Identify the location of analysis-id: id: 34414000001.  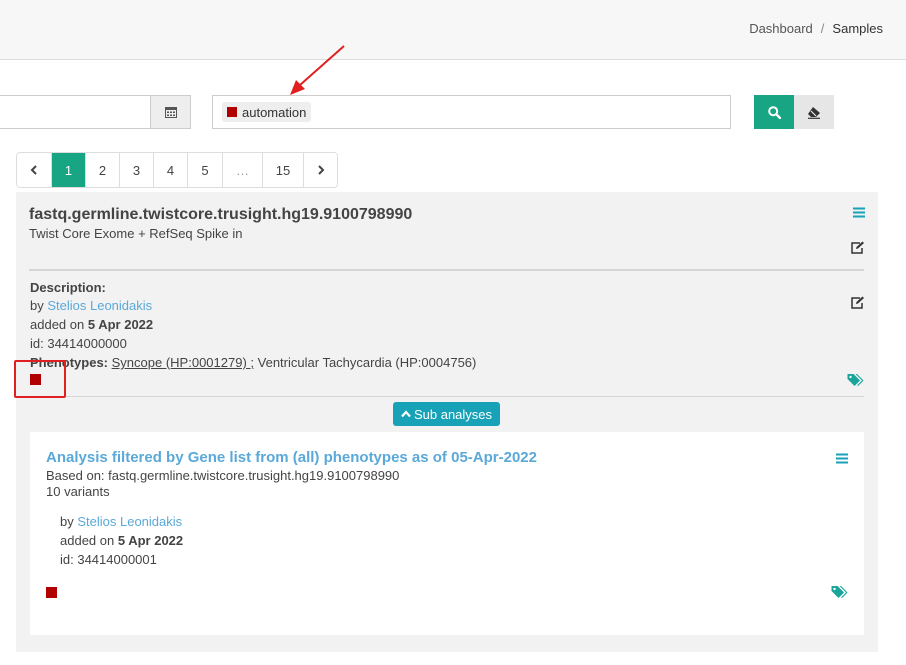
(108, 559).